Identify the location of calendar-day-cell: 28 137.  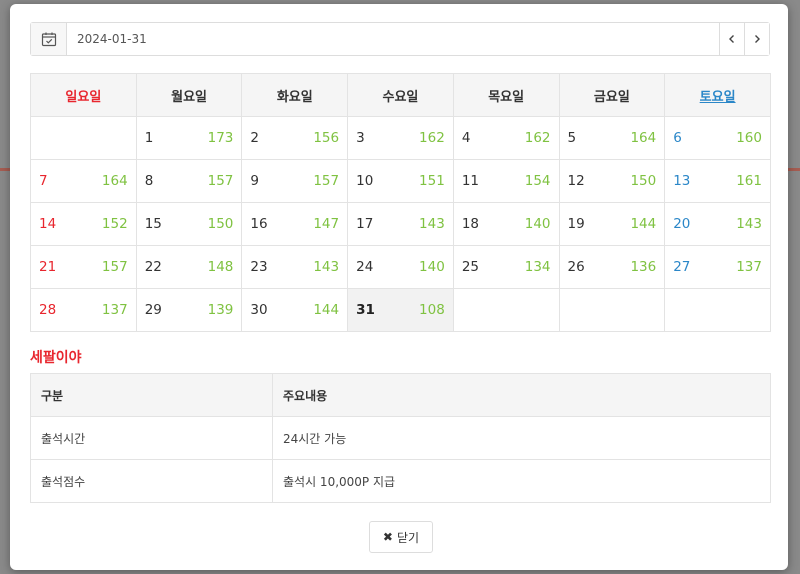
(83, 310).